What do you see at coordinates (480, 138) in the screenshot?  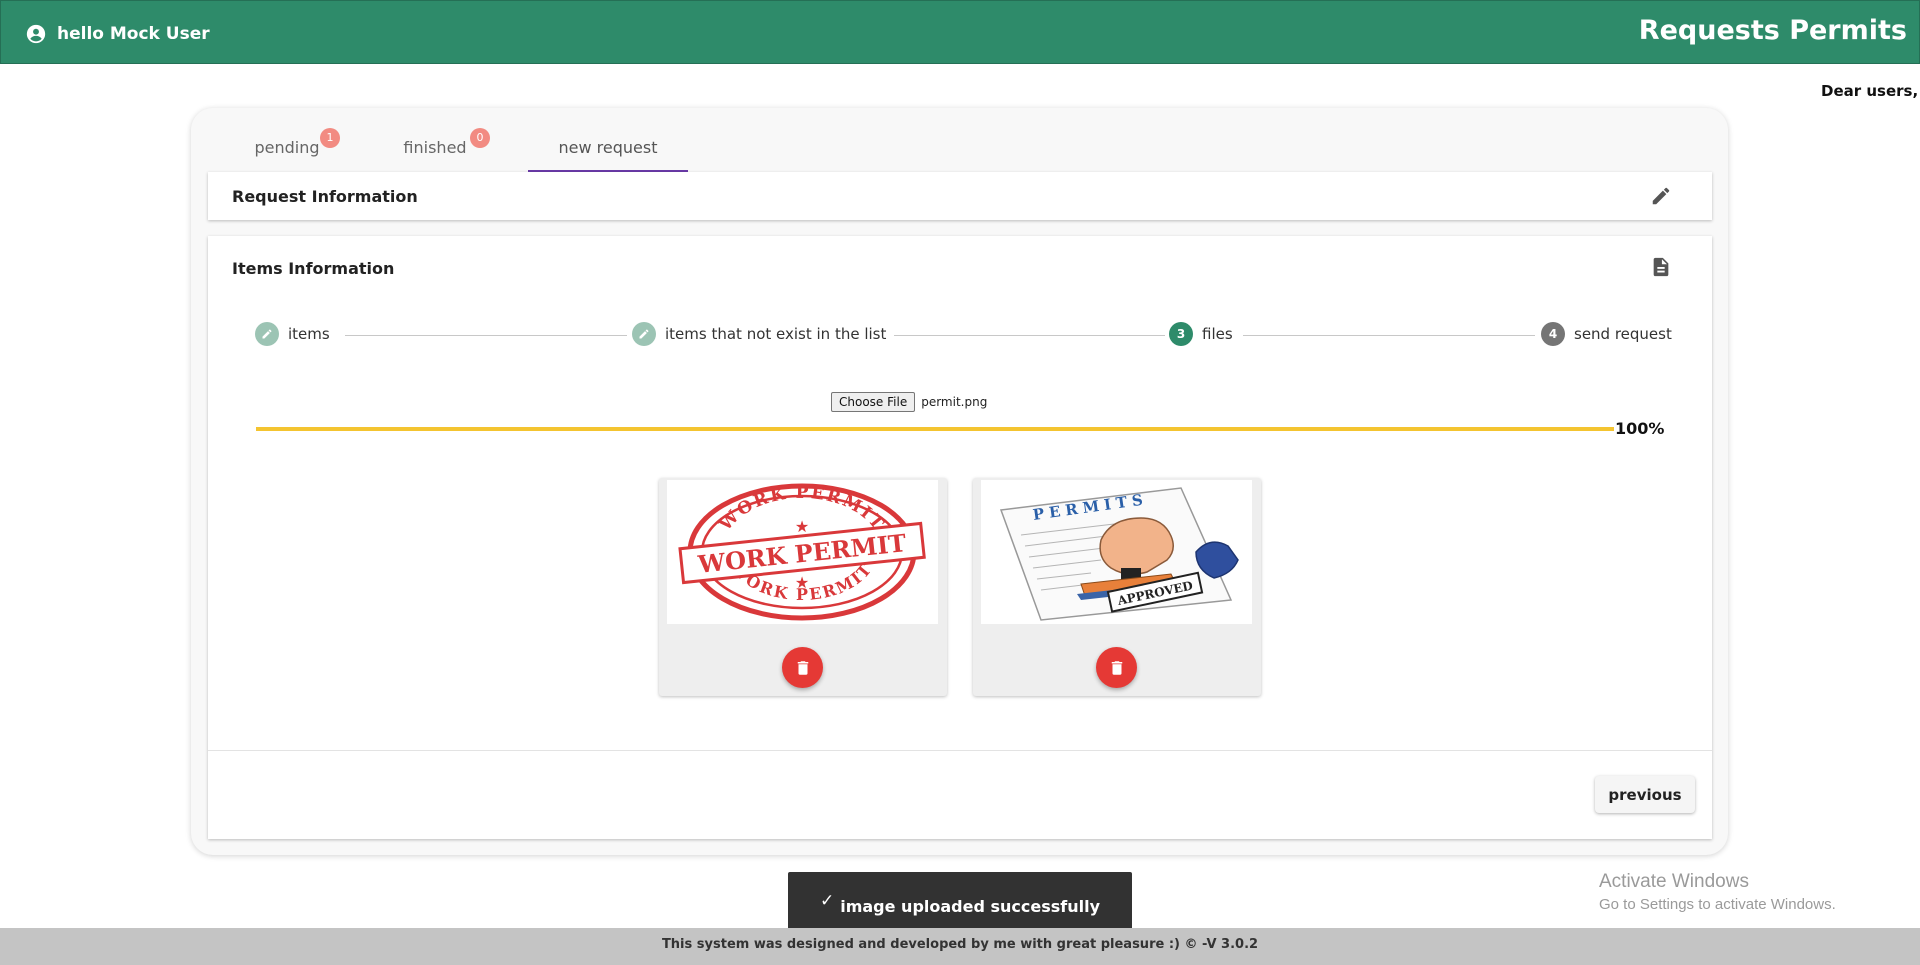 I see `finished-count-badge: 0` at bounding box center [480, 138].